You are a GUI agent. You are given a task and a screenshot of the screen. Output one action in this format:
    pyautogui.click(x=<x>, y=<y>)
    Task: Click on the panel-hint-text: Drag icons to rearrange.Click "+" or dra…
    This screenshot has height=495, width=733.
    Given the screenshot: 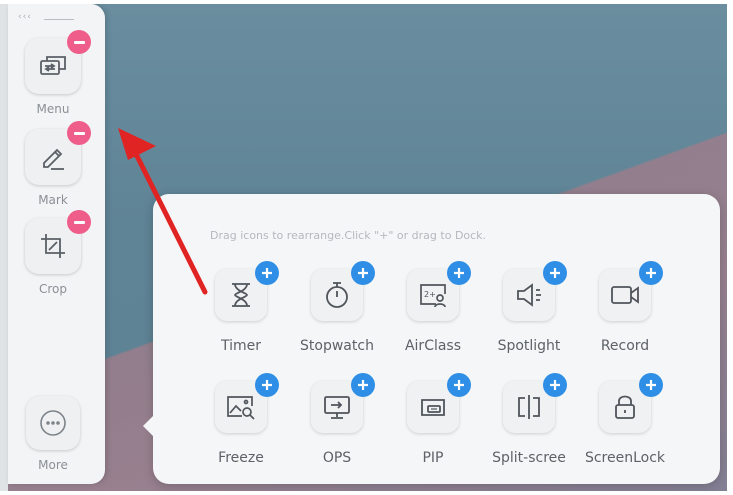 What is the action you would take?
    pyautogui.click(x=348, y=235)
    